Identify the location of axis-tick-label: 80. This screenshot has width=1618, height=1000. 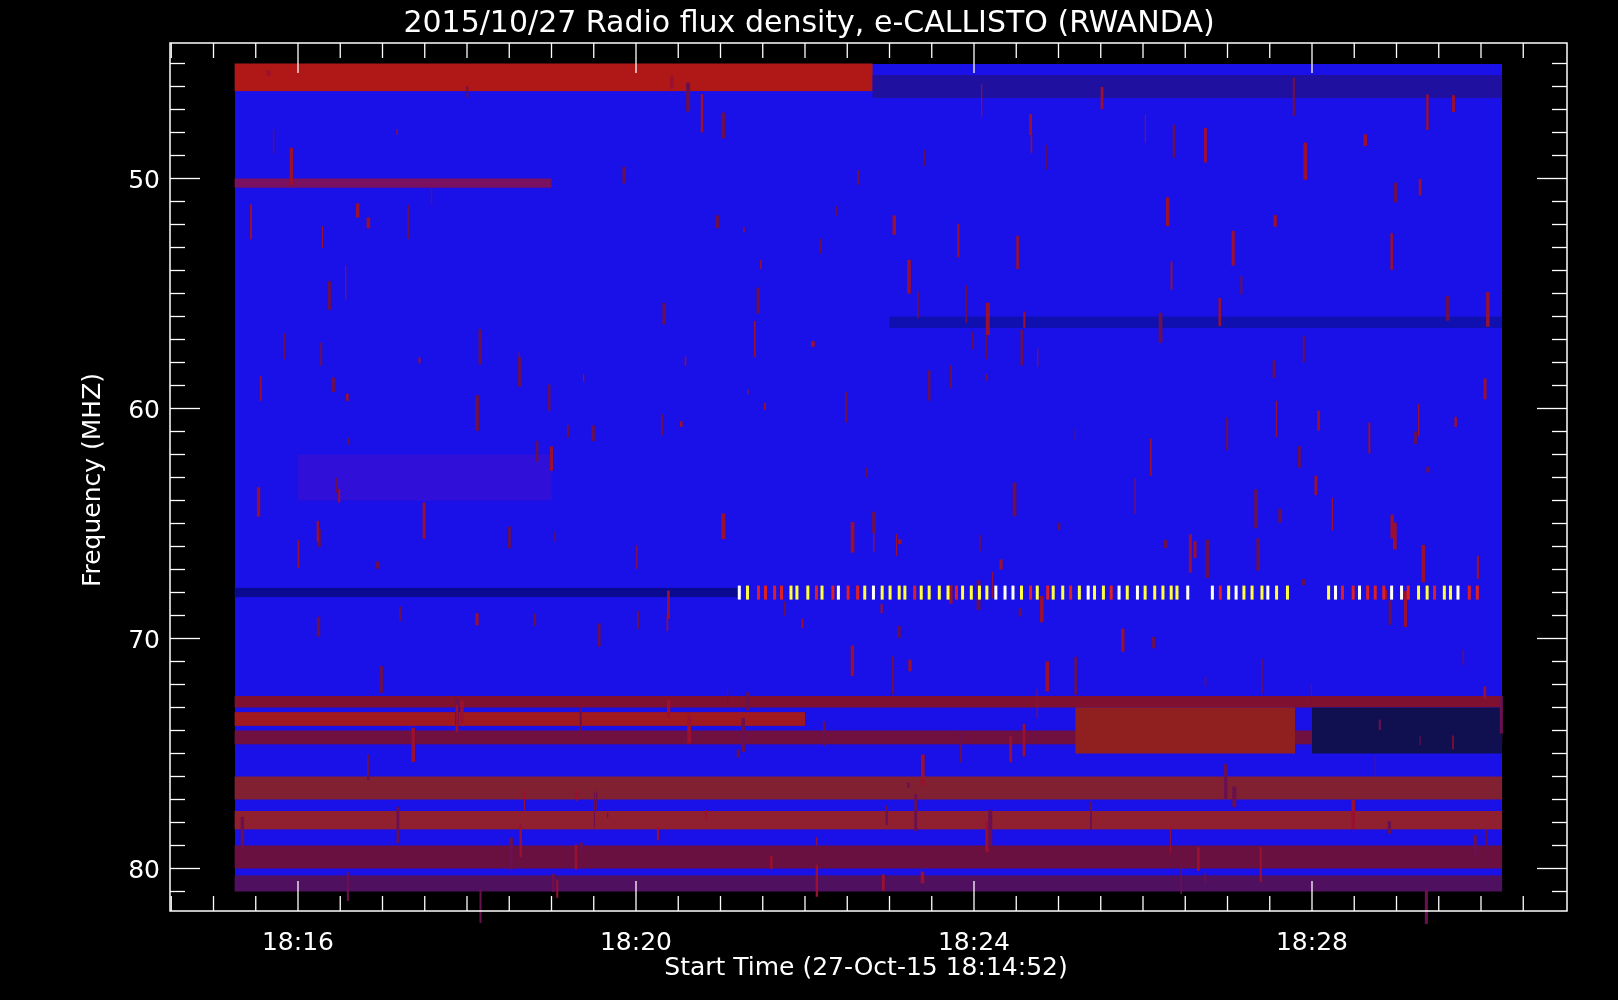
(144, 869).